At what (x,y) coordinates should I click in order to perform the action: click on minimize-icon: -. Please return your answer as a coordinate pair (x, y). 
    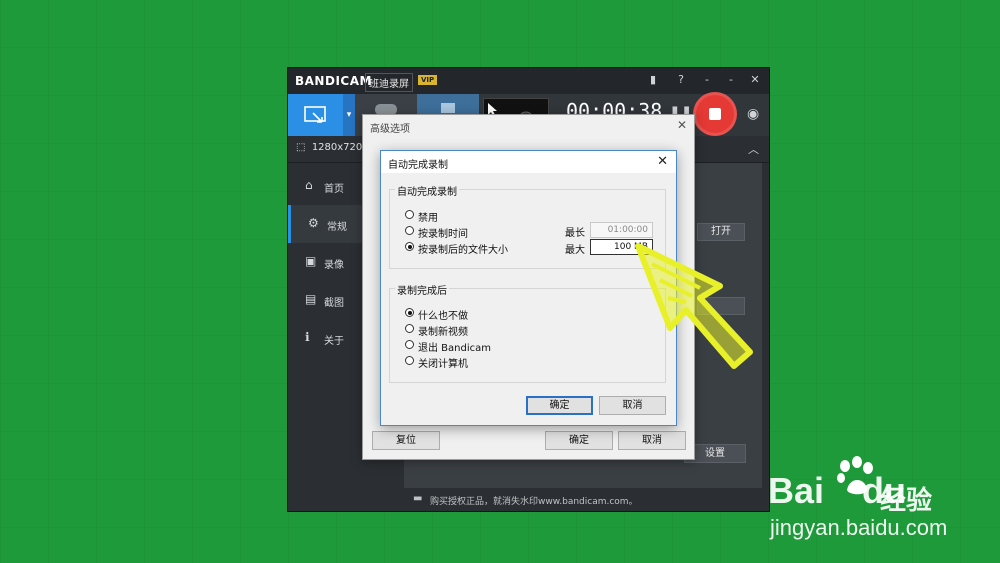
    Looking at the image, I should click on (707, 79).